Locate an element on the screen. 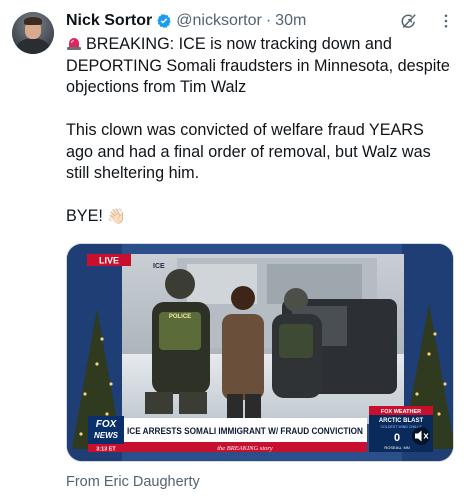 The width and height of the screenshot is (466, 500). subline-text: the BREAKING story is located at coordinates (245, 448).